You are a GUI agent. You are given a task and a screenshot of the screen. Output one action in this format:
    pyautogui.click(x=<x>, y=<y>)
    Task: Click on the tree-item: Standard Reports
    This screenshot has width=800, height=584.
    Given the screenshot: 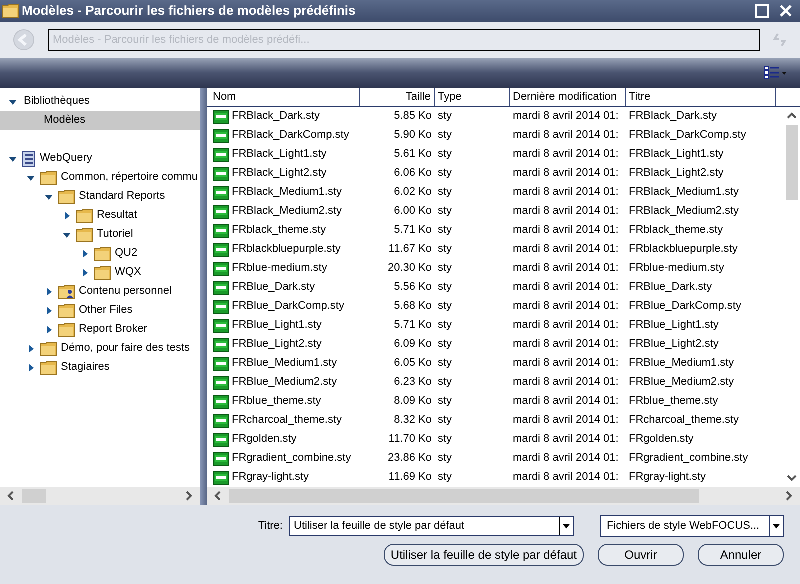 What is the action you would take?
    pyautogui.click(x=122, y=196)
    